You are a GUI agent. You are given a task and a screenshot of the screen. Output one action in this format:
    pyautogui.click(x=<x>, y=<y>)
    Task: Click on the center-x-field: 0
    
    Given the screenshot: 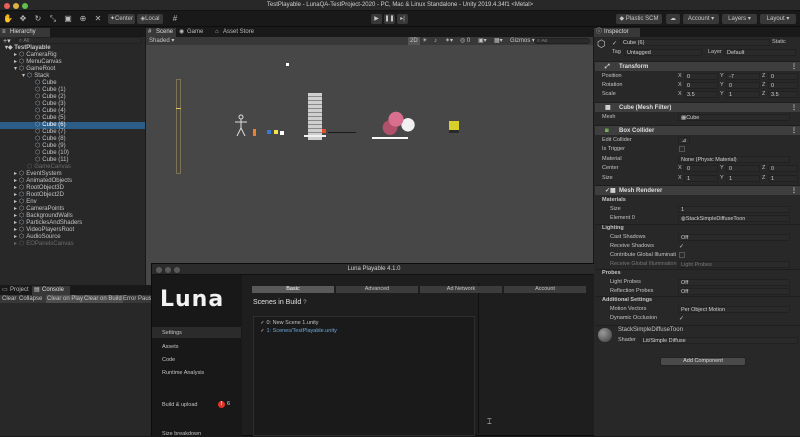 What is the action you would take?
    pyautogui.click(x=701, y=168)
    